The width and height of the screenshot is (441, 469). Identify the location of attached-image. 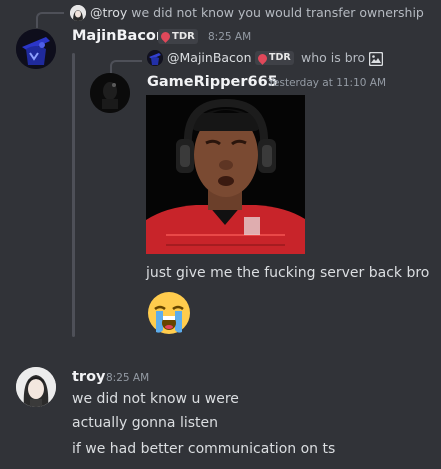
(225, 174).